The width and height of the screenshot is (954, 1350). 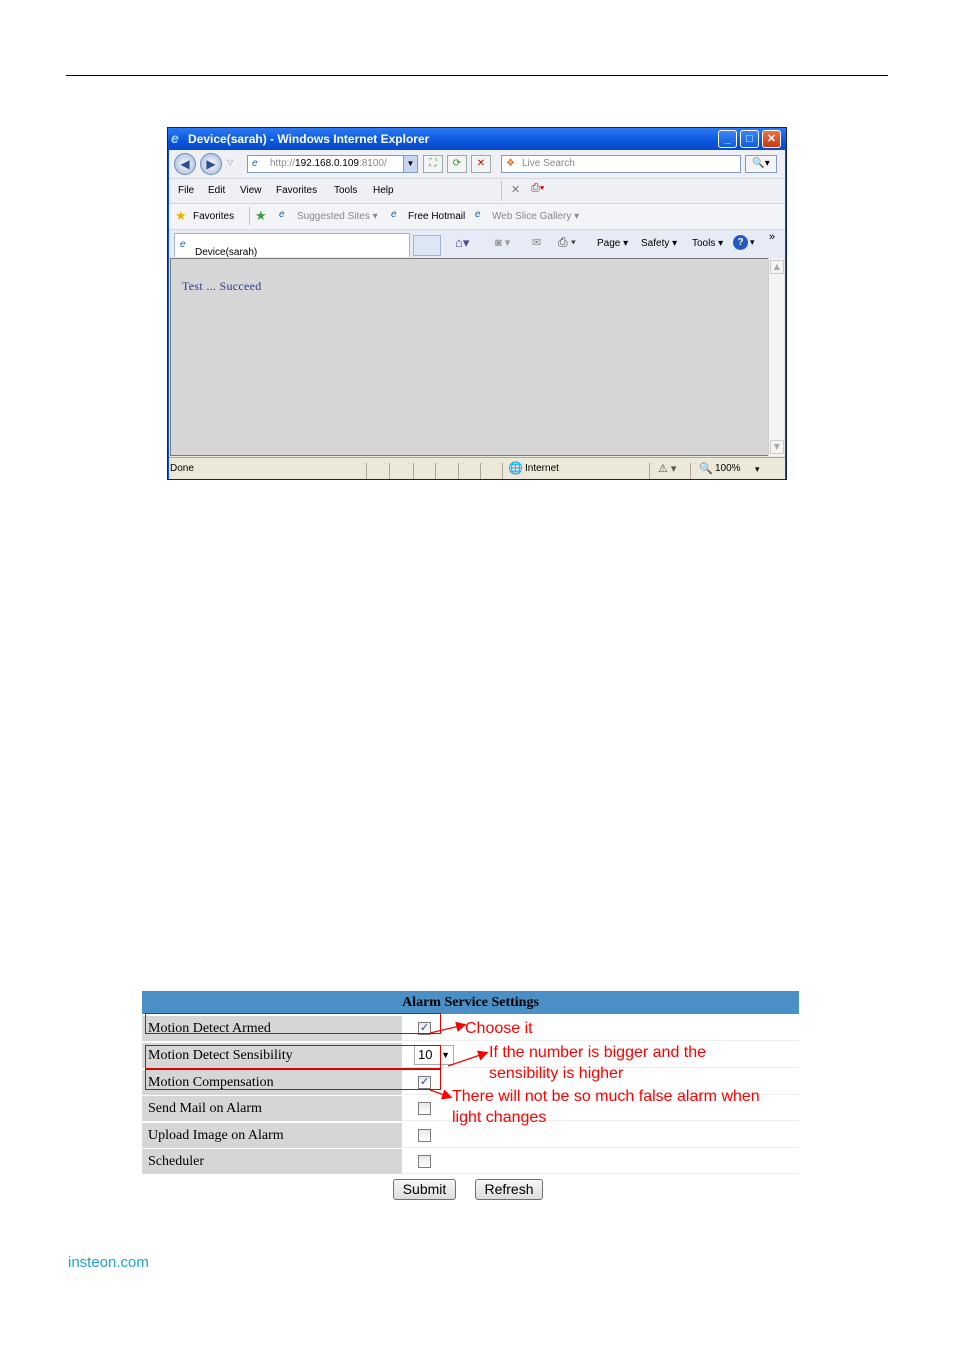 What do you see at coordinates (108, 1262) in the screenshot?
I see `footer-link: insteon.com` at bounding box center [108, 1262].